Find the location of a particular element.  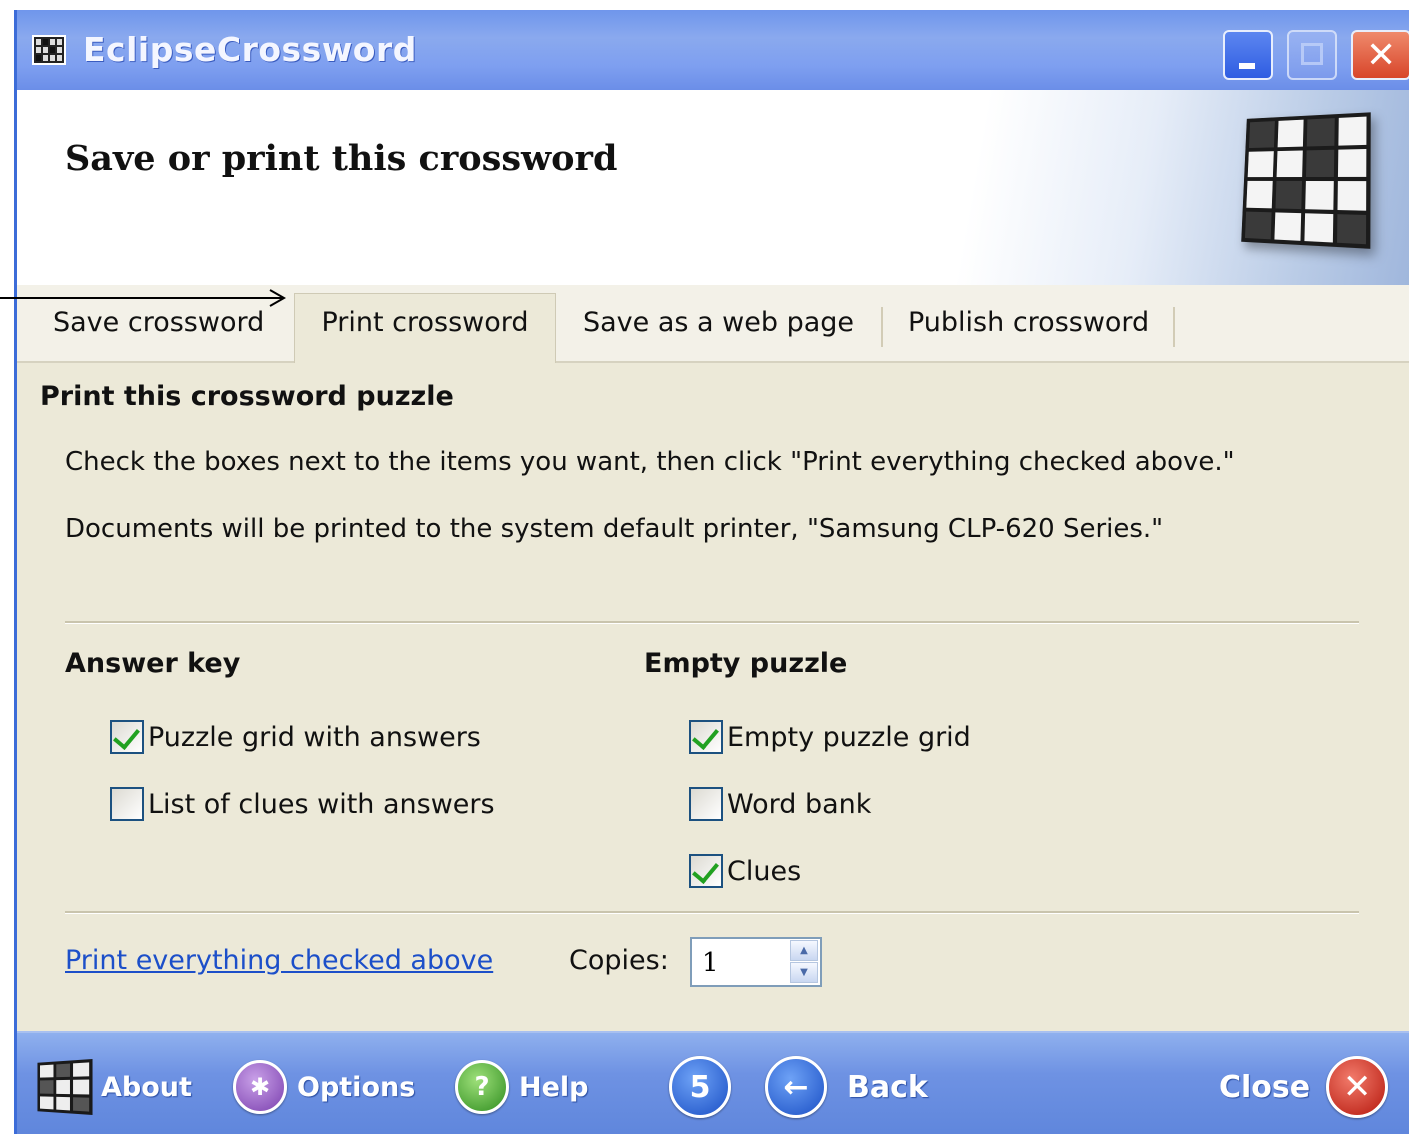

tab-print-crossword: Print crossword is located at coordinates (425, 328).